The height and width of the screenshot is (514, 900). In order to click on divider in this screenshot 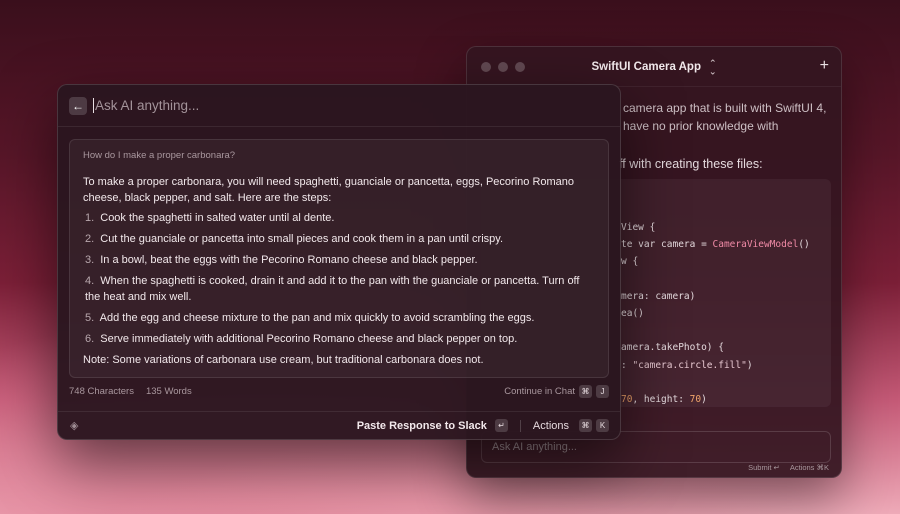, I will do `click(520, 425)`.